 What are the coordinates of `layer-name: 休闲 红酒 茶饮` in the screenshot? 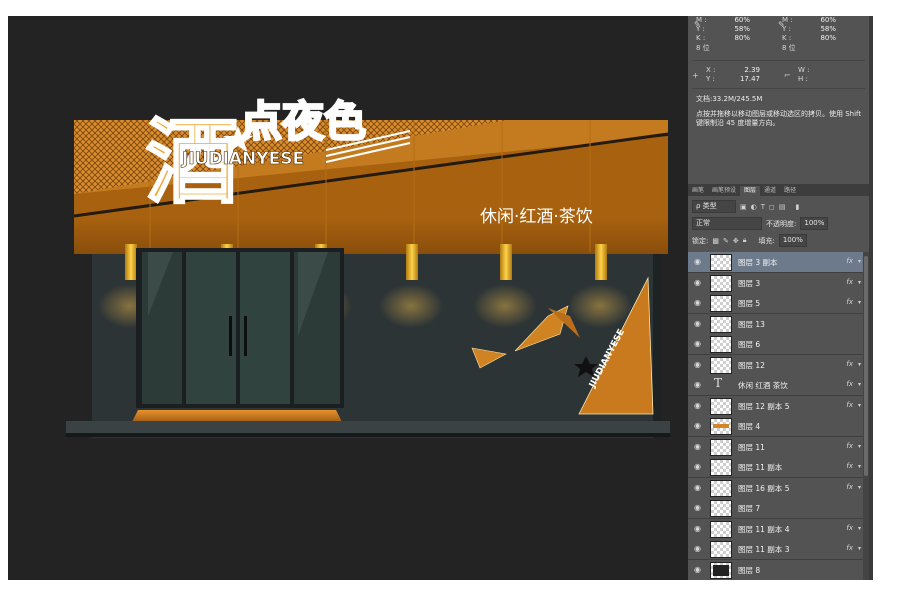 It's located at (763, 385).